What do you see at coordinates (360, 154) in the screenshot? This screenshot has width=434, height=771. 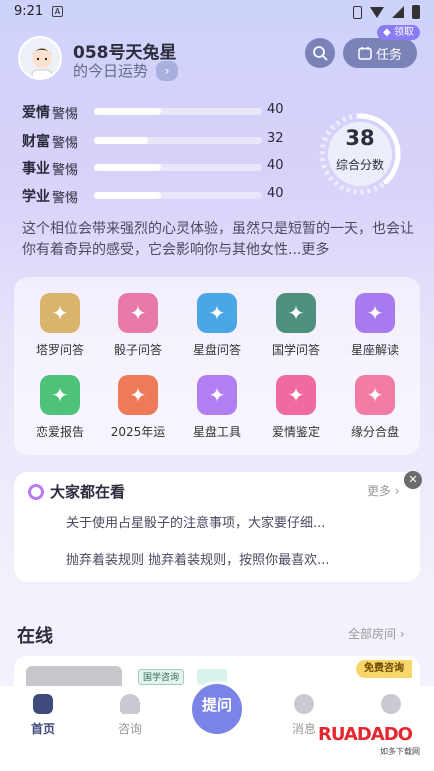 I see `score-ring` at bounding box center [360, 154].